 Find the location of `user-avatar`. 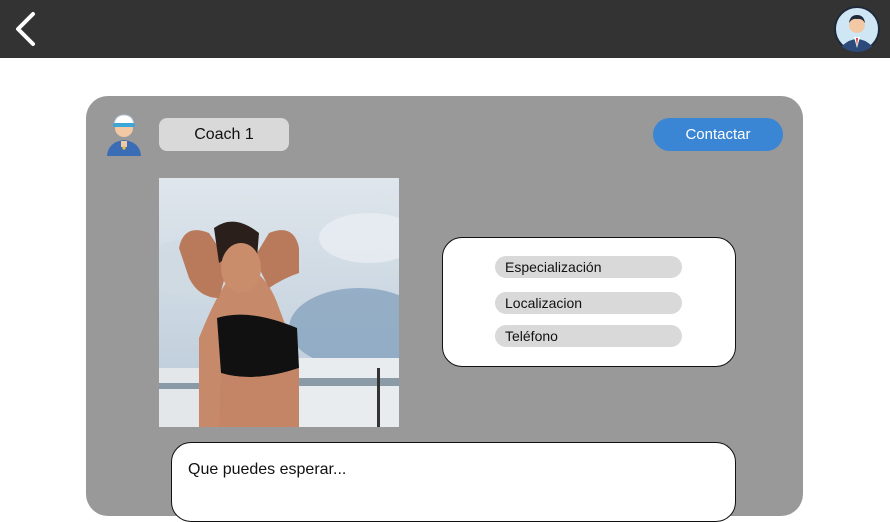

user-avatar is located at coordinates (857, 29).